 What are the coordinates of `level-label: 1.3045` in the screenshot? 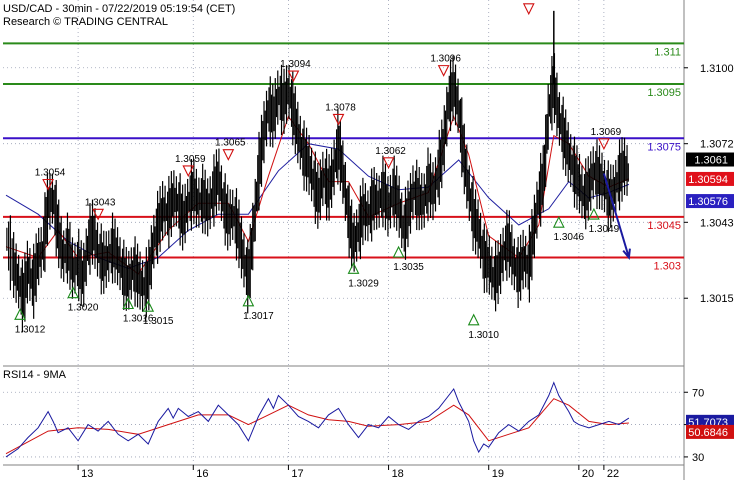 It's located at (664, 226).